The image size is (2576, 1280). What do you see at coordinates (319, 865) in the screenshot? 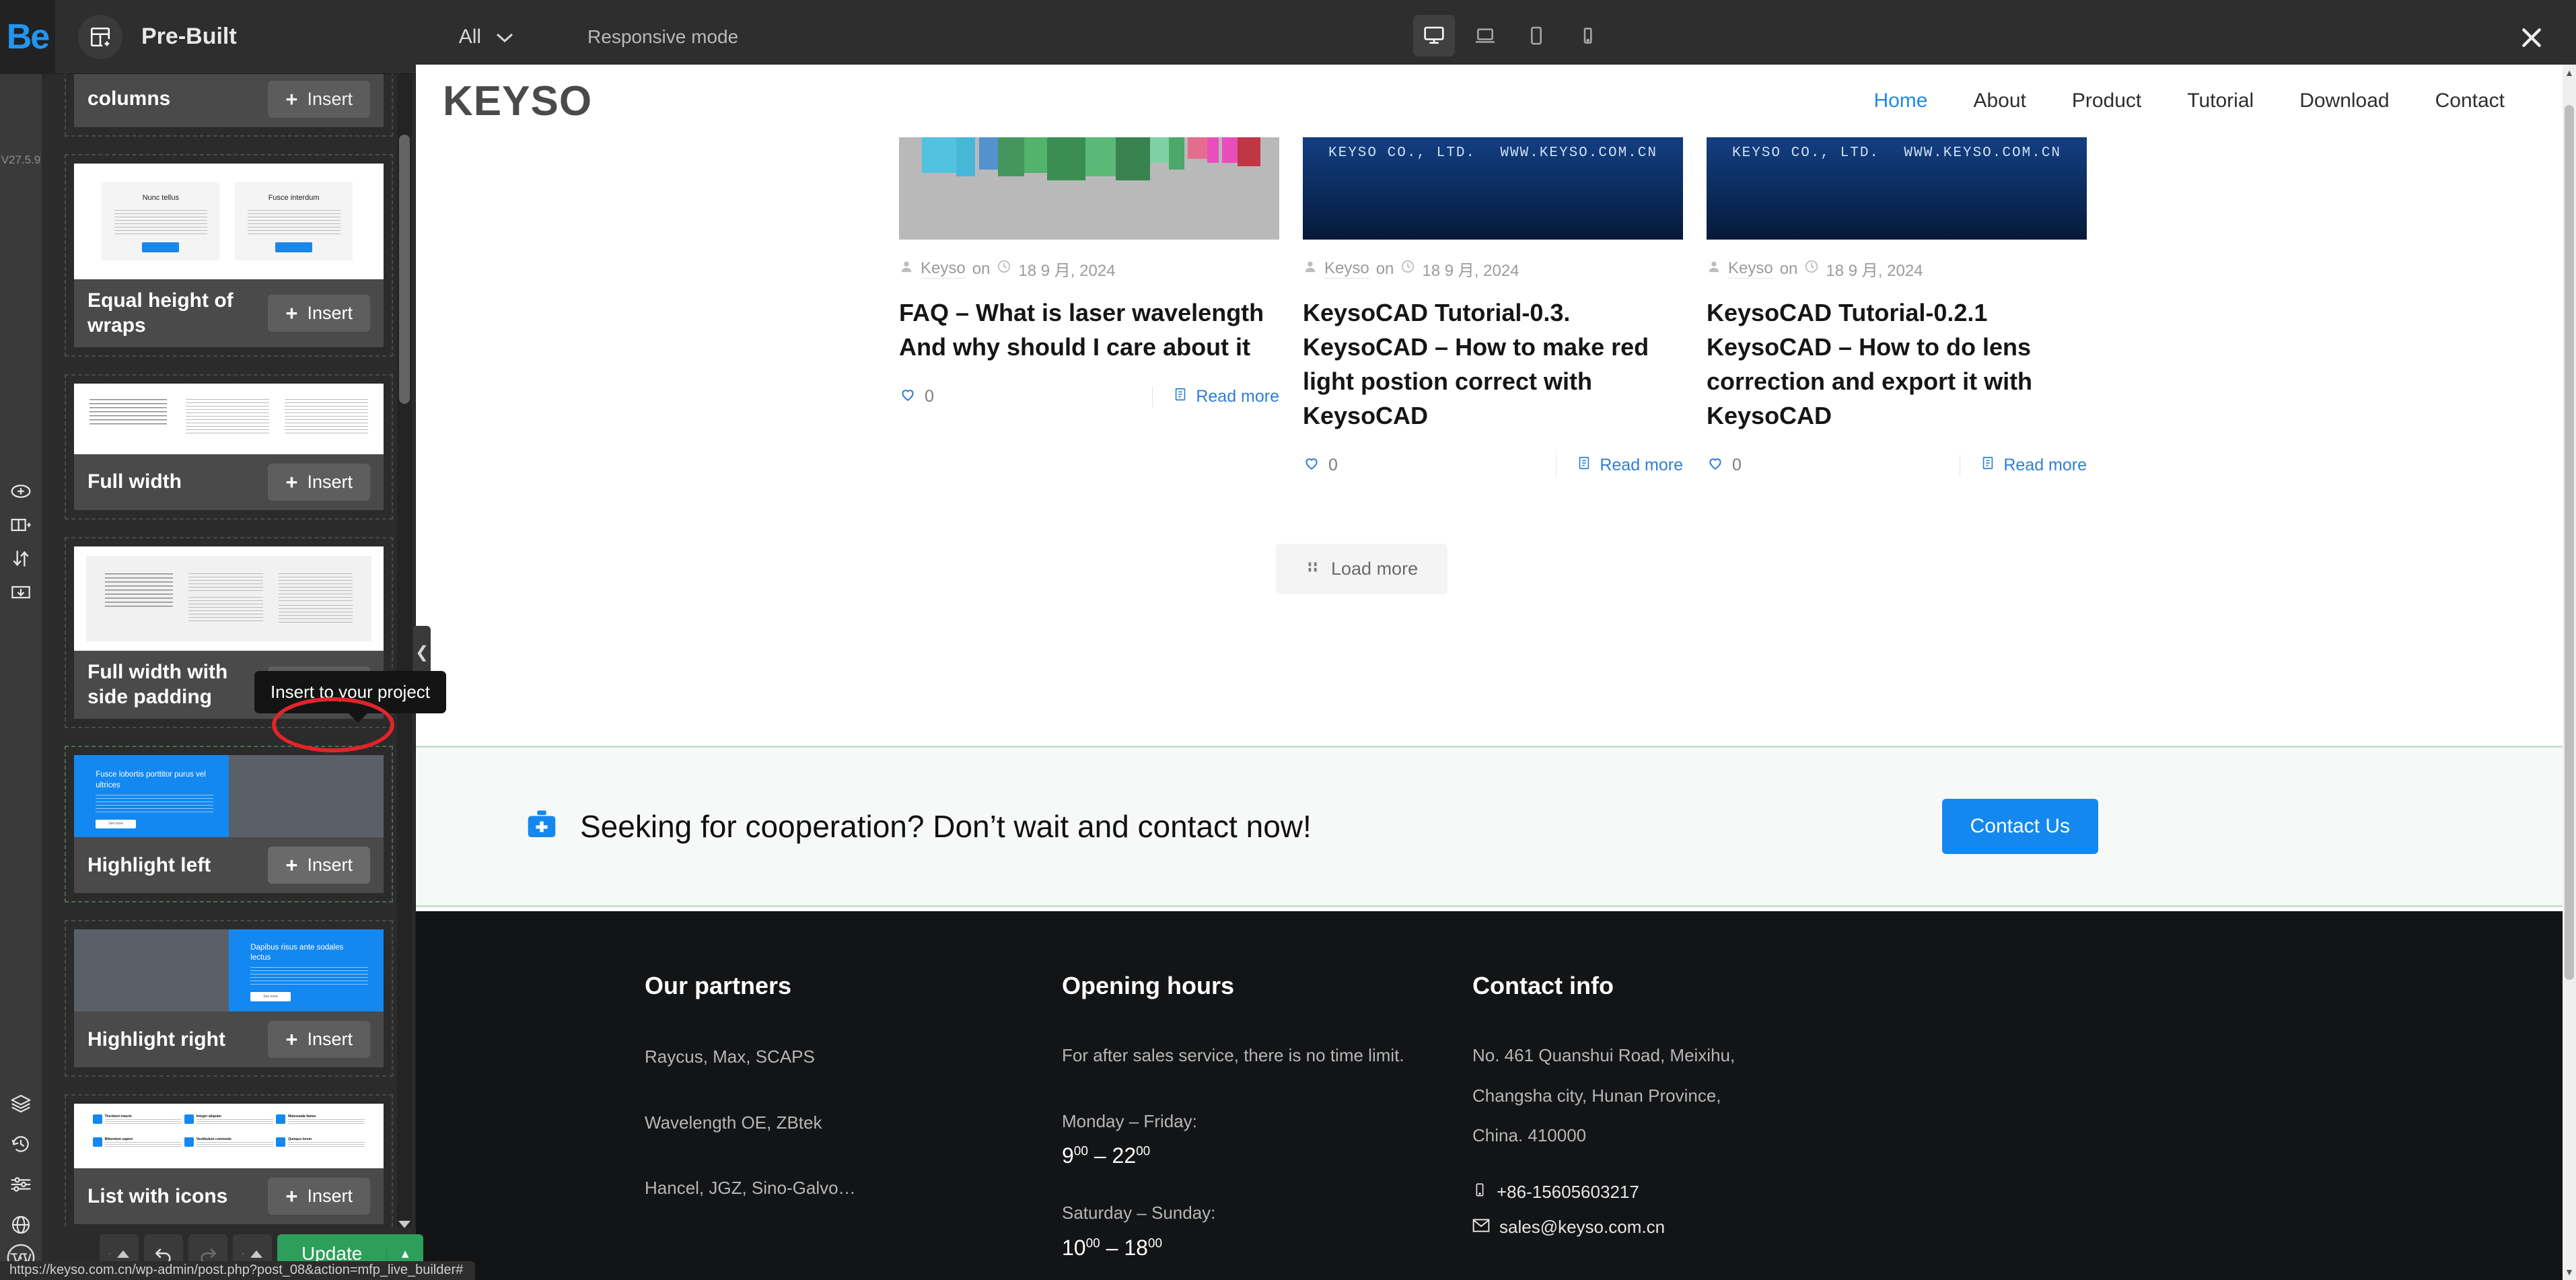
I see `insert-button-highlight-left: + Insert` at bounding box center [319, 865].